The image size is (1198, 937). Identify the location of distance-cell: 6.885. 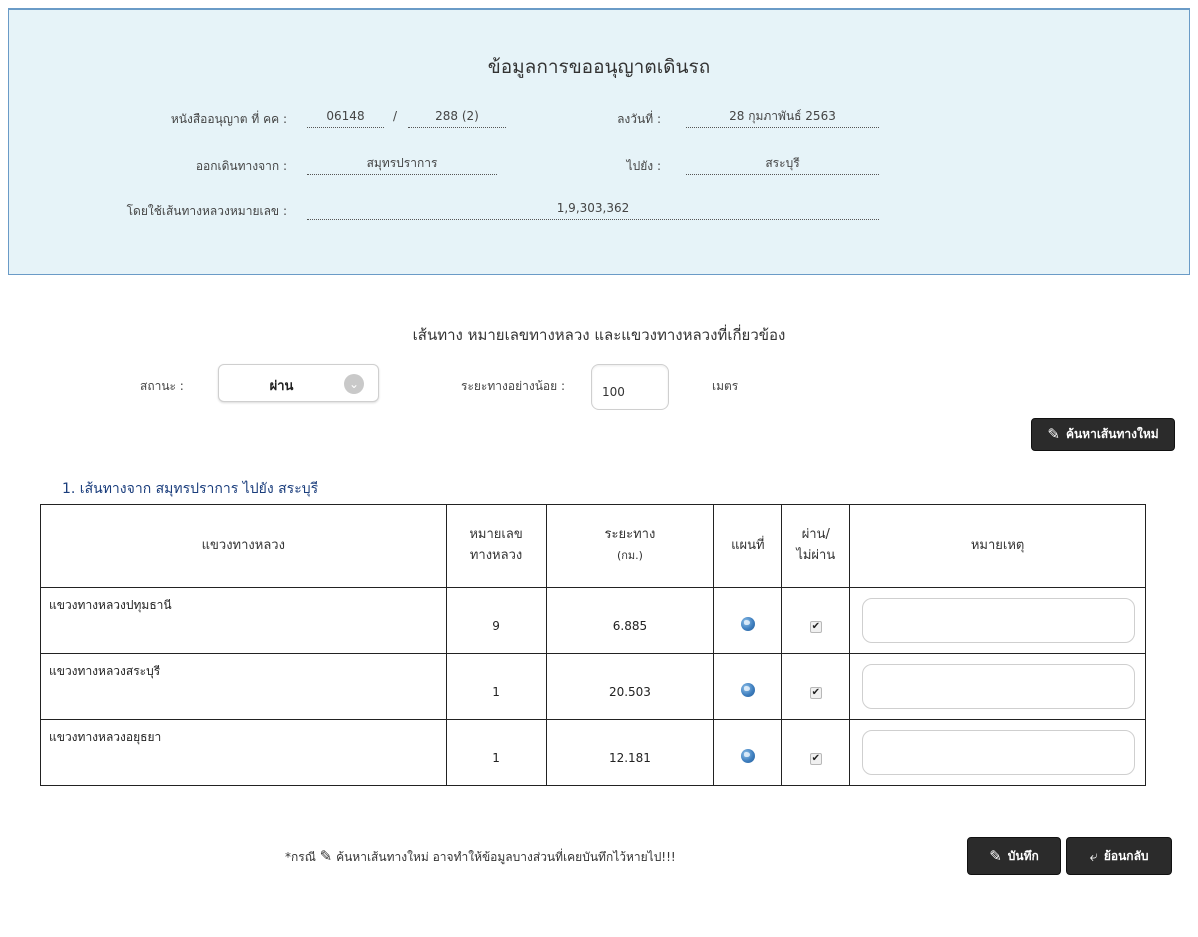
(630, 620).